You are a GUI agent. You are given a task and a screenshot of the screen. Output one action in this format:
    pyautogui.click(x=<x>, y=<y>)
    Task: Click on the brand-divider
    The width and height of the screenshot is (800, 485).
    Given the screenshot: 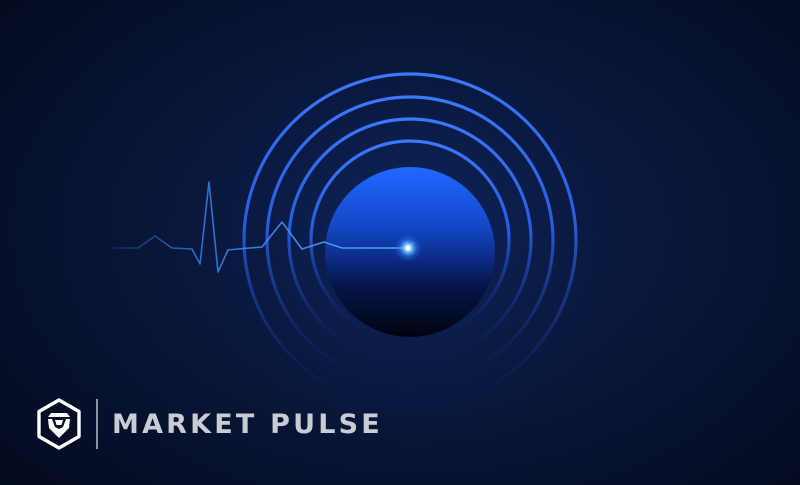 What is the action you would take?
    pyautogui.click(x=97, y=424)
    